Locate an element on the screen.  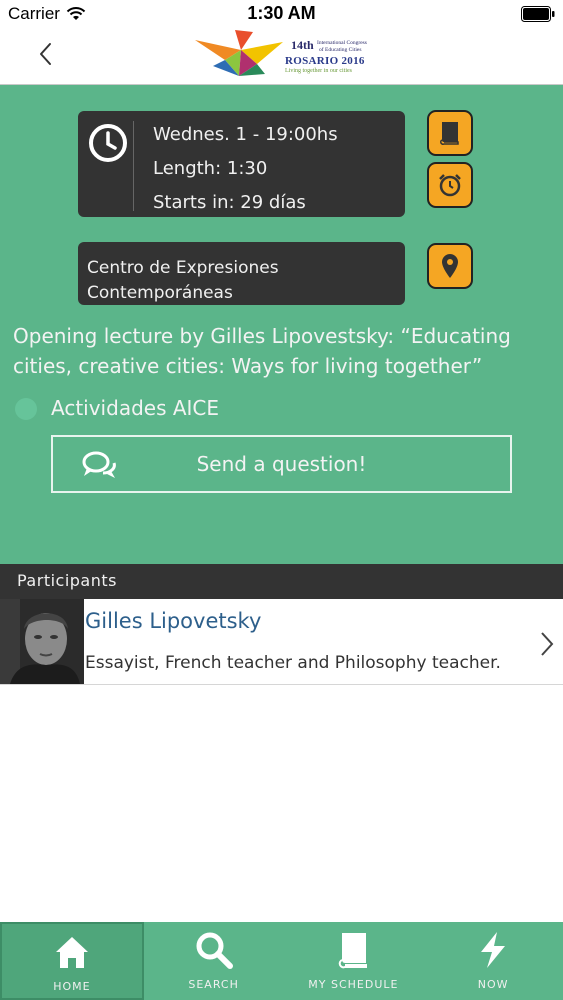
category-label: Actividades AICE is located at coordinates (135, 408).